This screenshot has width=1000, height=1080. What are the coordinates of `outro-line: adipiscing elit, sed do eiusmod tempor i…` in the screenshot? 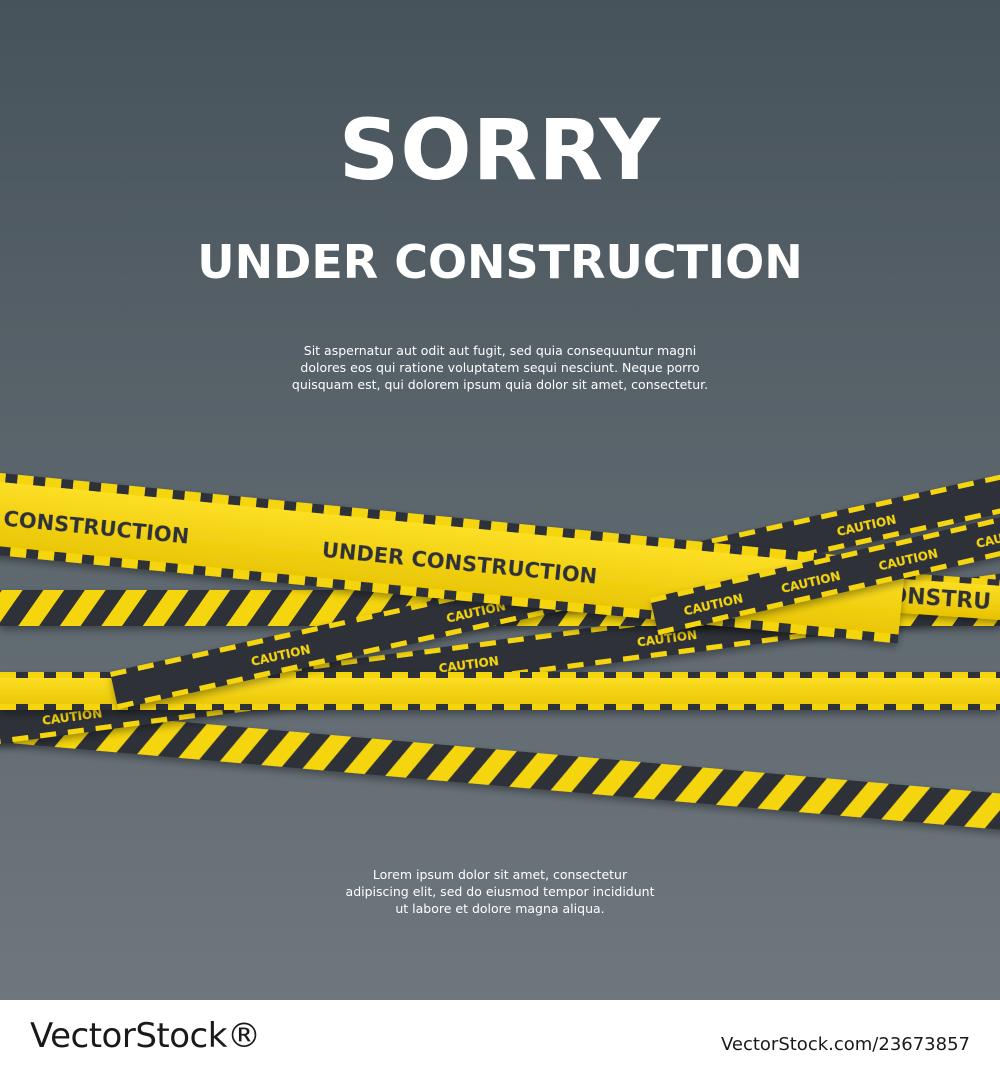 It's located at (500, 891).